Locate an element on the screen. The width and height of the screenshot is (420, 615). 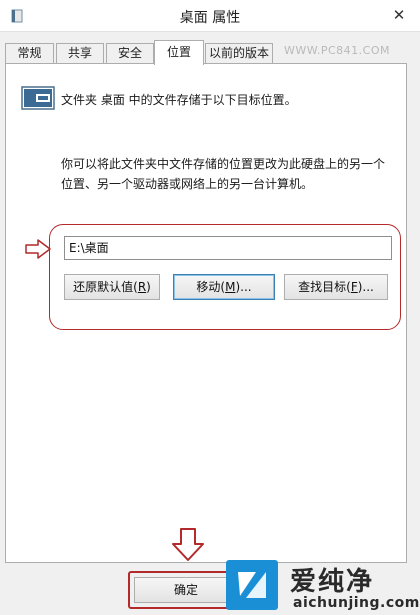
title-bar: 桌面 属性 ✕ is located at coordinates (210, 16).